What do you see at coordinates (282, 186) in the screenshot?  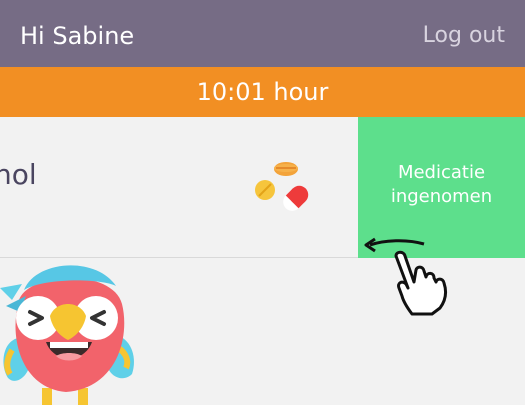 I see `pills-icon` at bounding box center [282, 186].